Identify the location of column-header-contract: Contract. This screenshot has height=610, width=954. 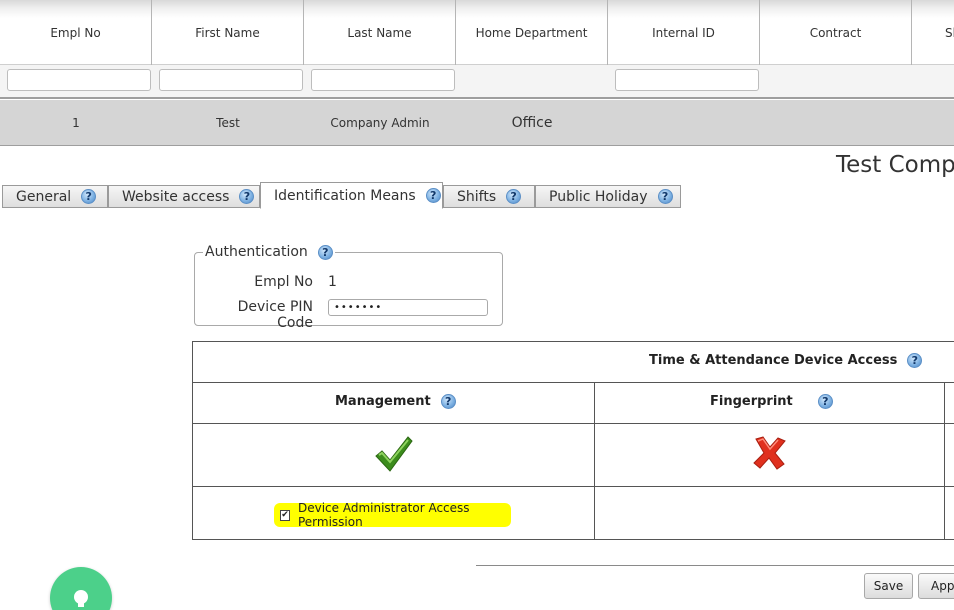
(836, 32).